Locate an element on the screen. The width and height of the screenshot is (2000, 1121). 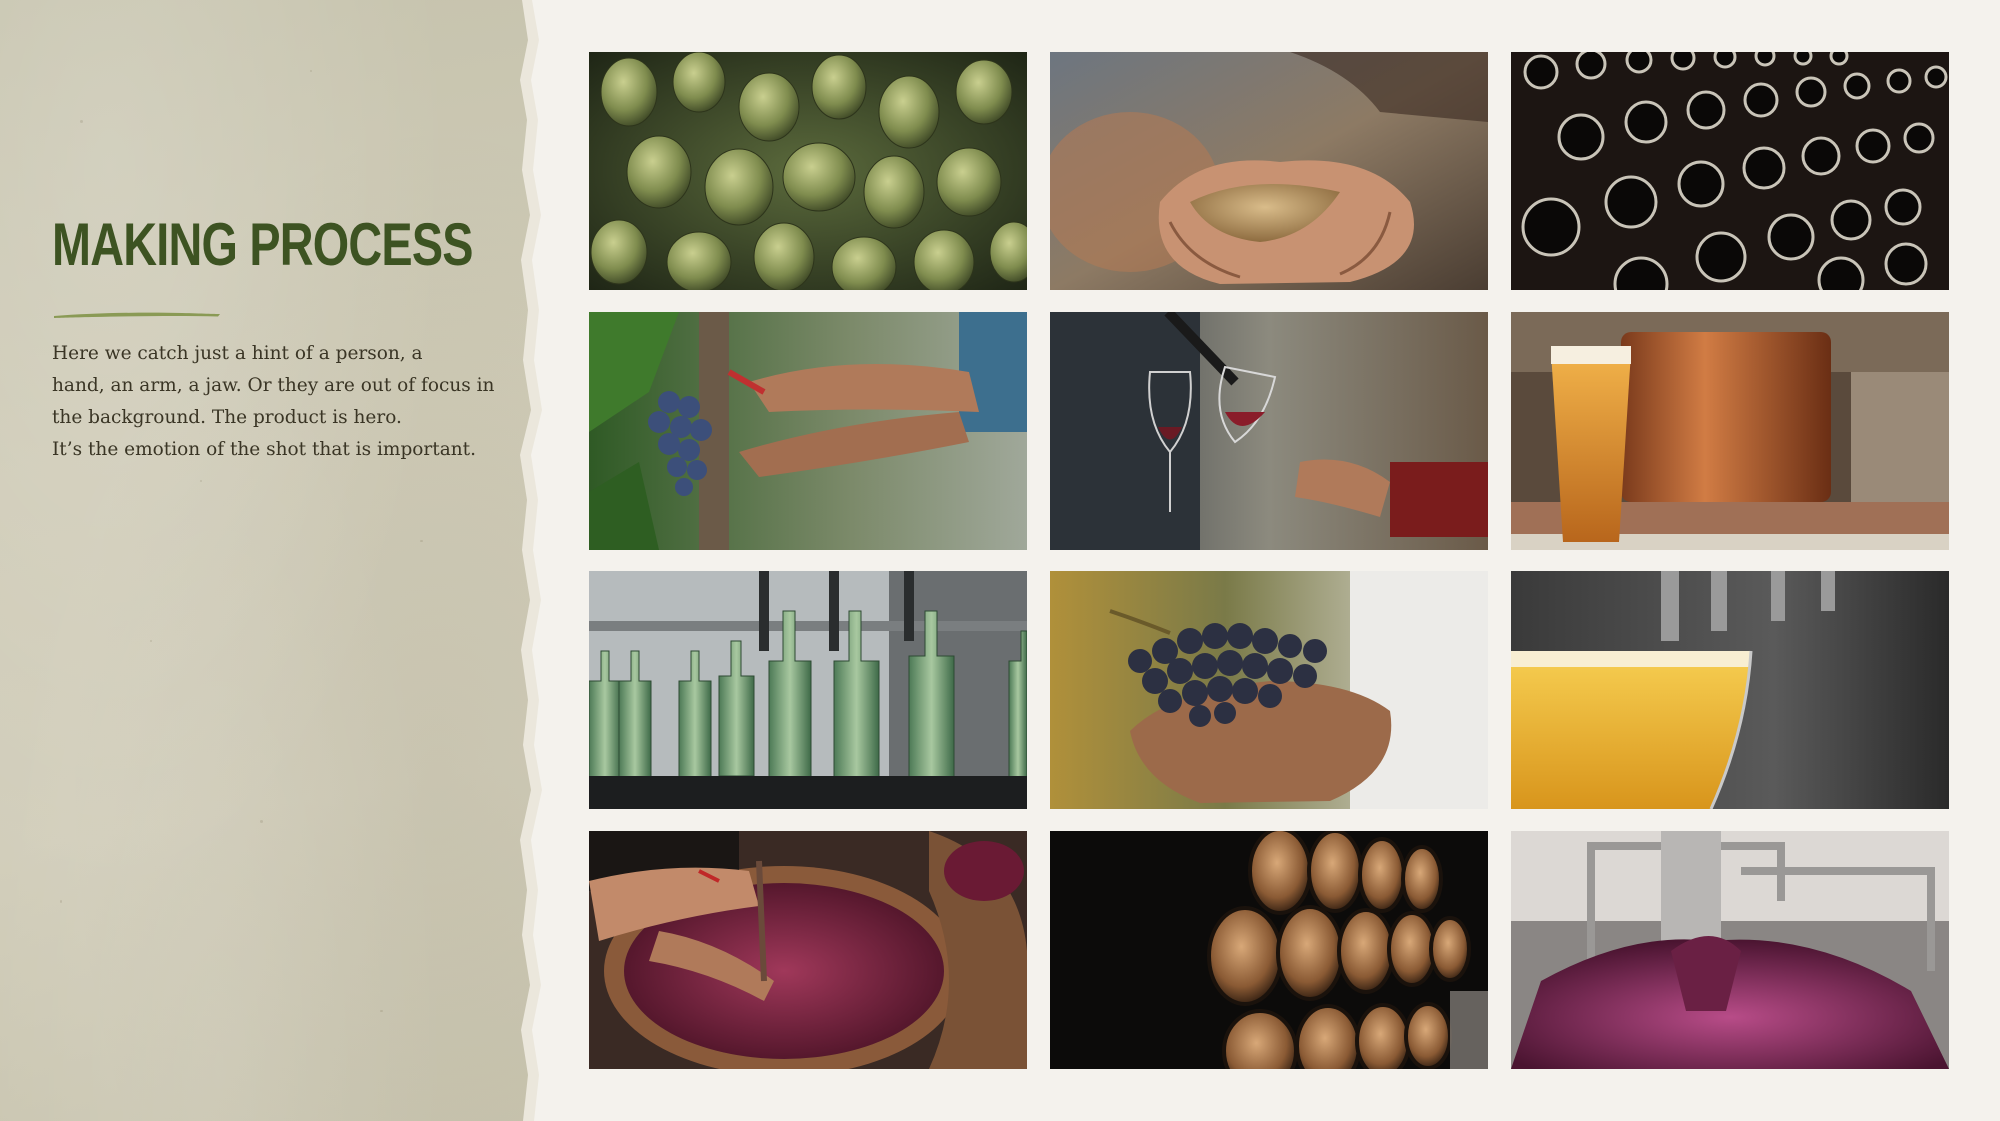
title-underline-stroke is located at coordinates (137, 315).